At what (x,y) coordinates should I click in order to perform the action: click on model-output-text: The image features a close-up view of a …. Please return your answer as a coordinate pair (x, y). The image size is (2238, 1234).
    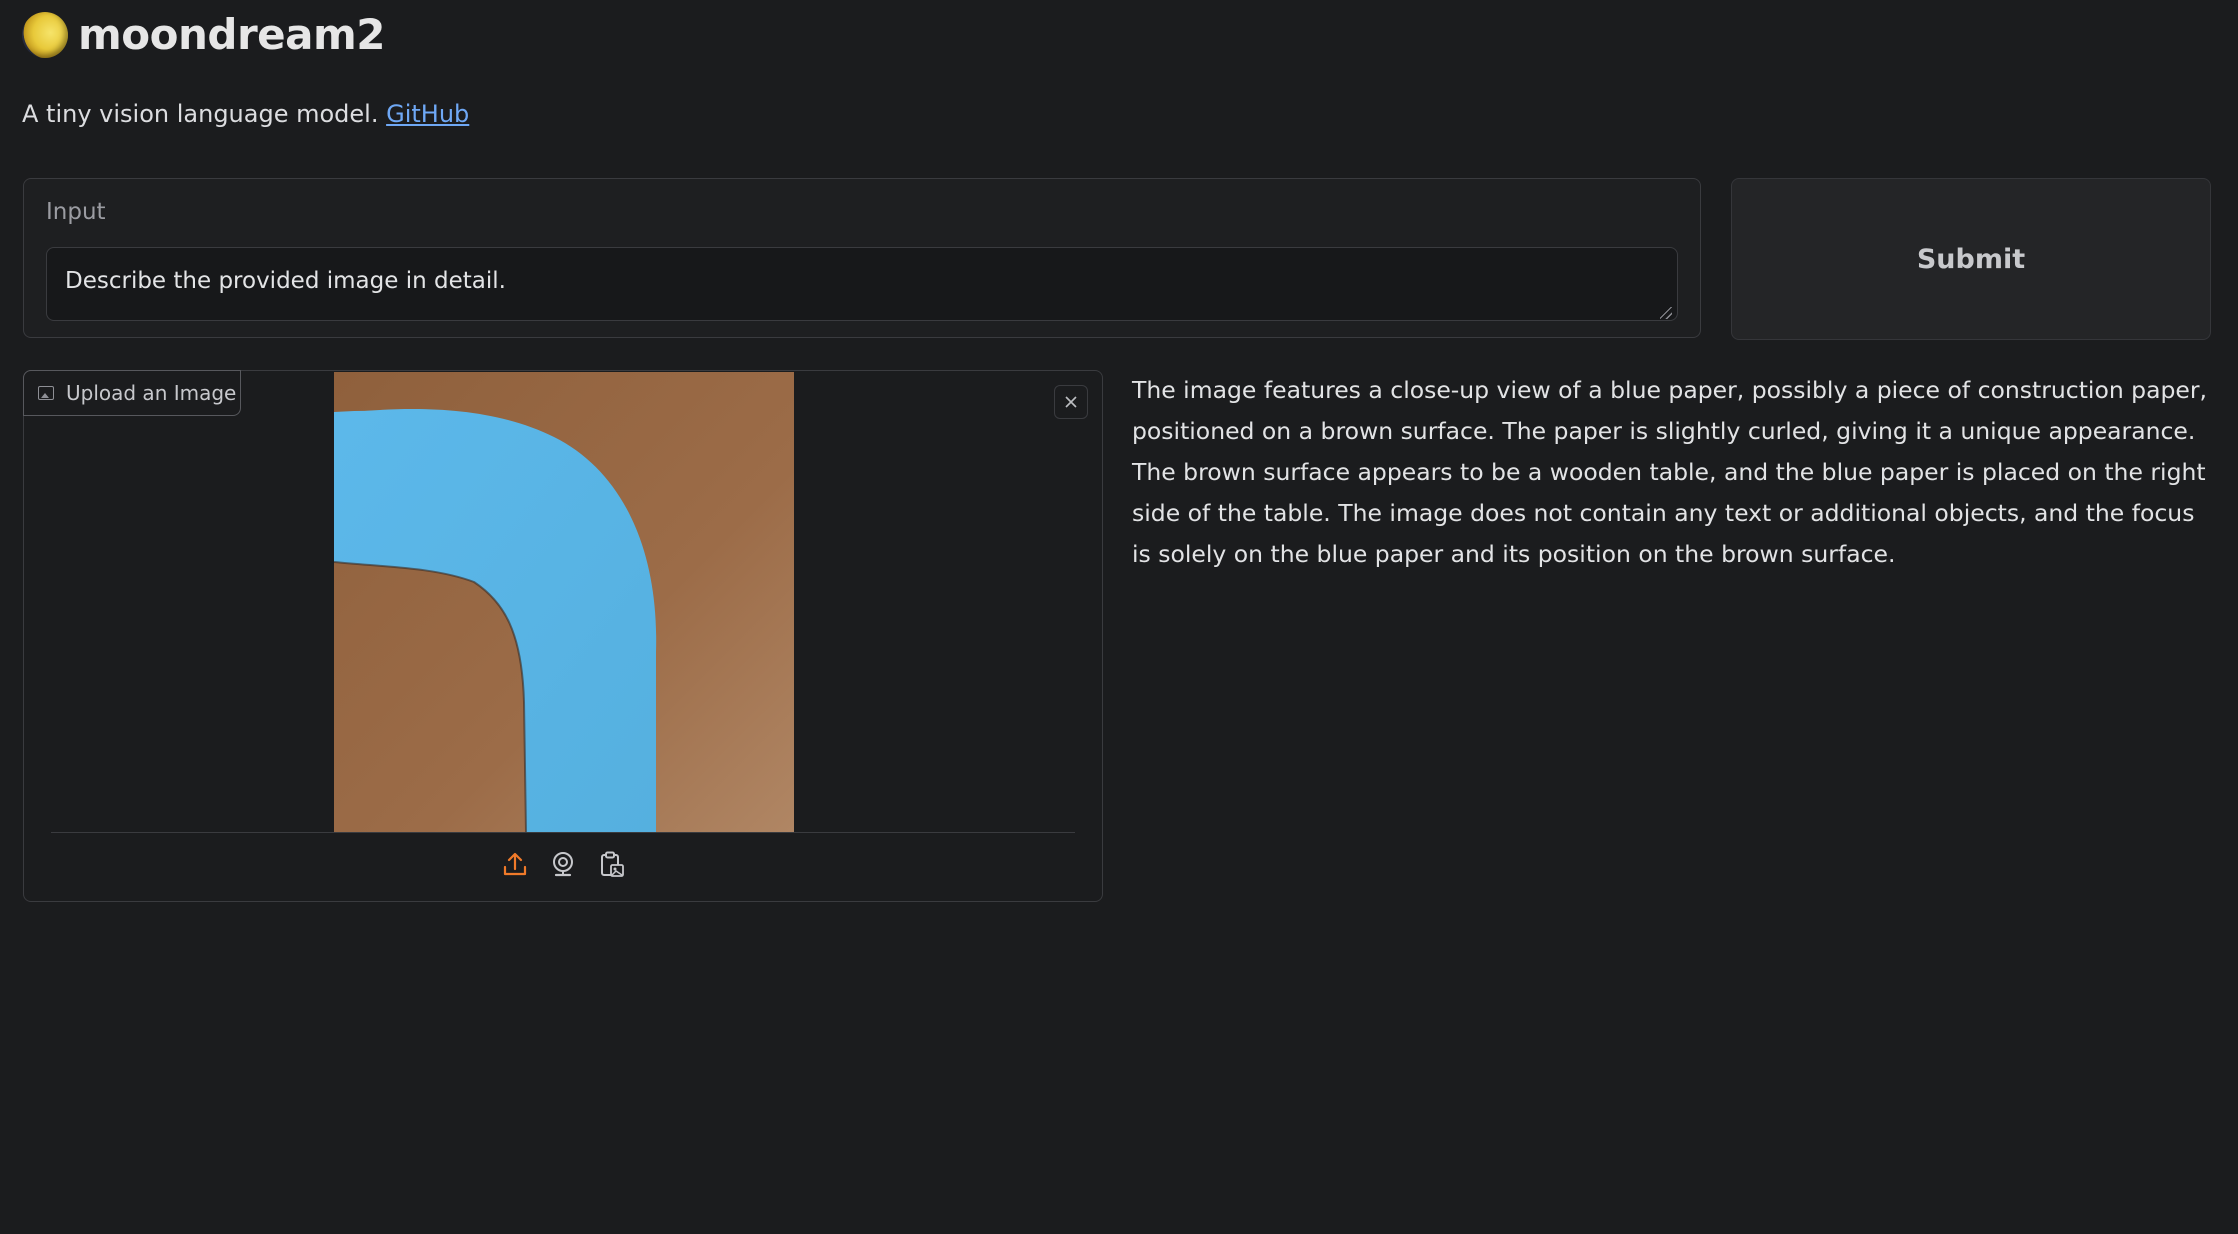
    Looking at the image, I should click on (1670, 472).